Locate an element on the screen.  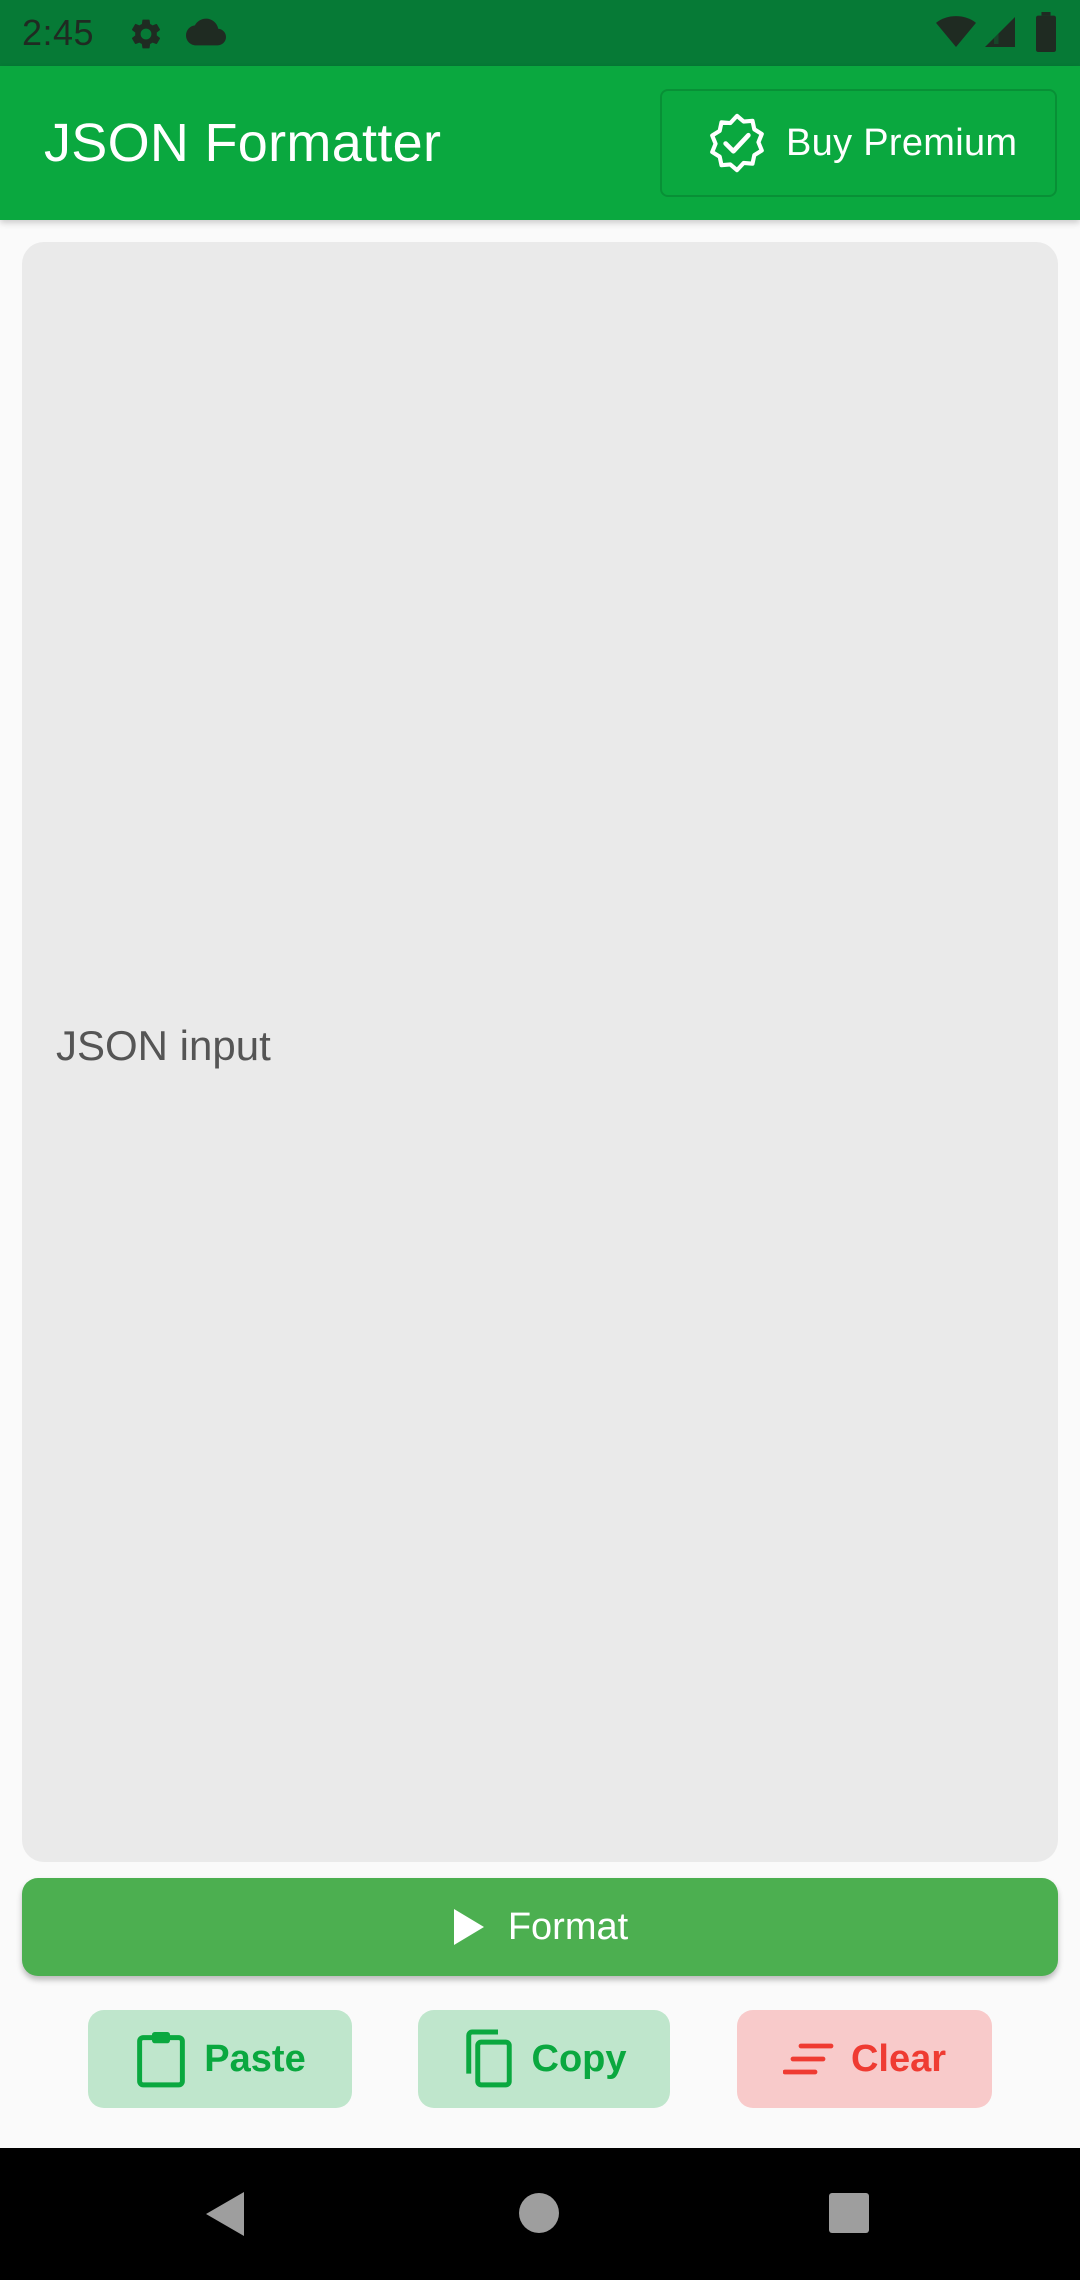
wifi-icon is located at coordinates (956, 31).